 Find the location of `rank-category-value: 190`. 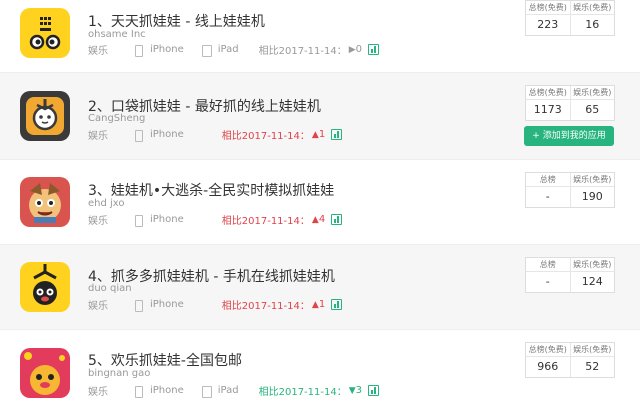

rank-category-value: 190 is located at coordinates (592, 196).